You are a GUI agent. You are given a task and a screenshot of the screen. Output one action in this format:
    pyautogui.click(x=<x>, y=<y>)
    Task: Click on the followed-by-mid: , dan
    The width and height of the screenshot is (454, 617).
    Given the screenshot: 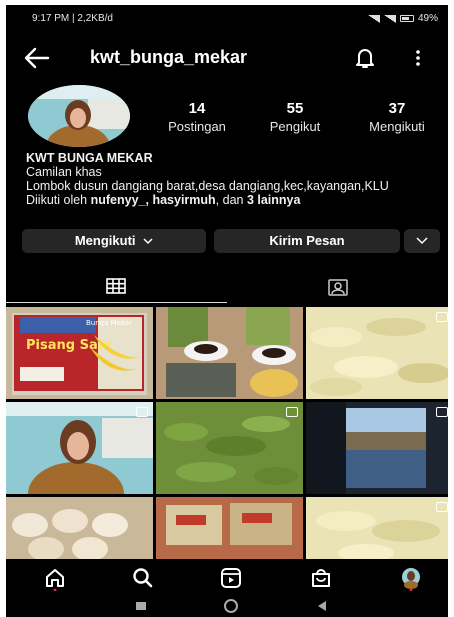 What is the action you would take?
    pyautogui.click(x=231, y=200)
    